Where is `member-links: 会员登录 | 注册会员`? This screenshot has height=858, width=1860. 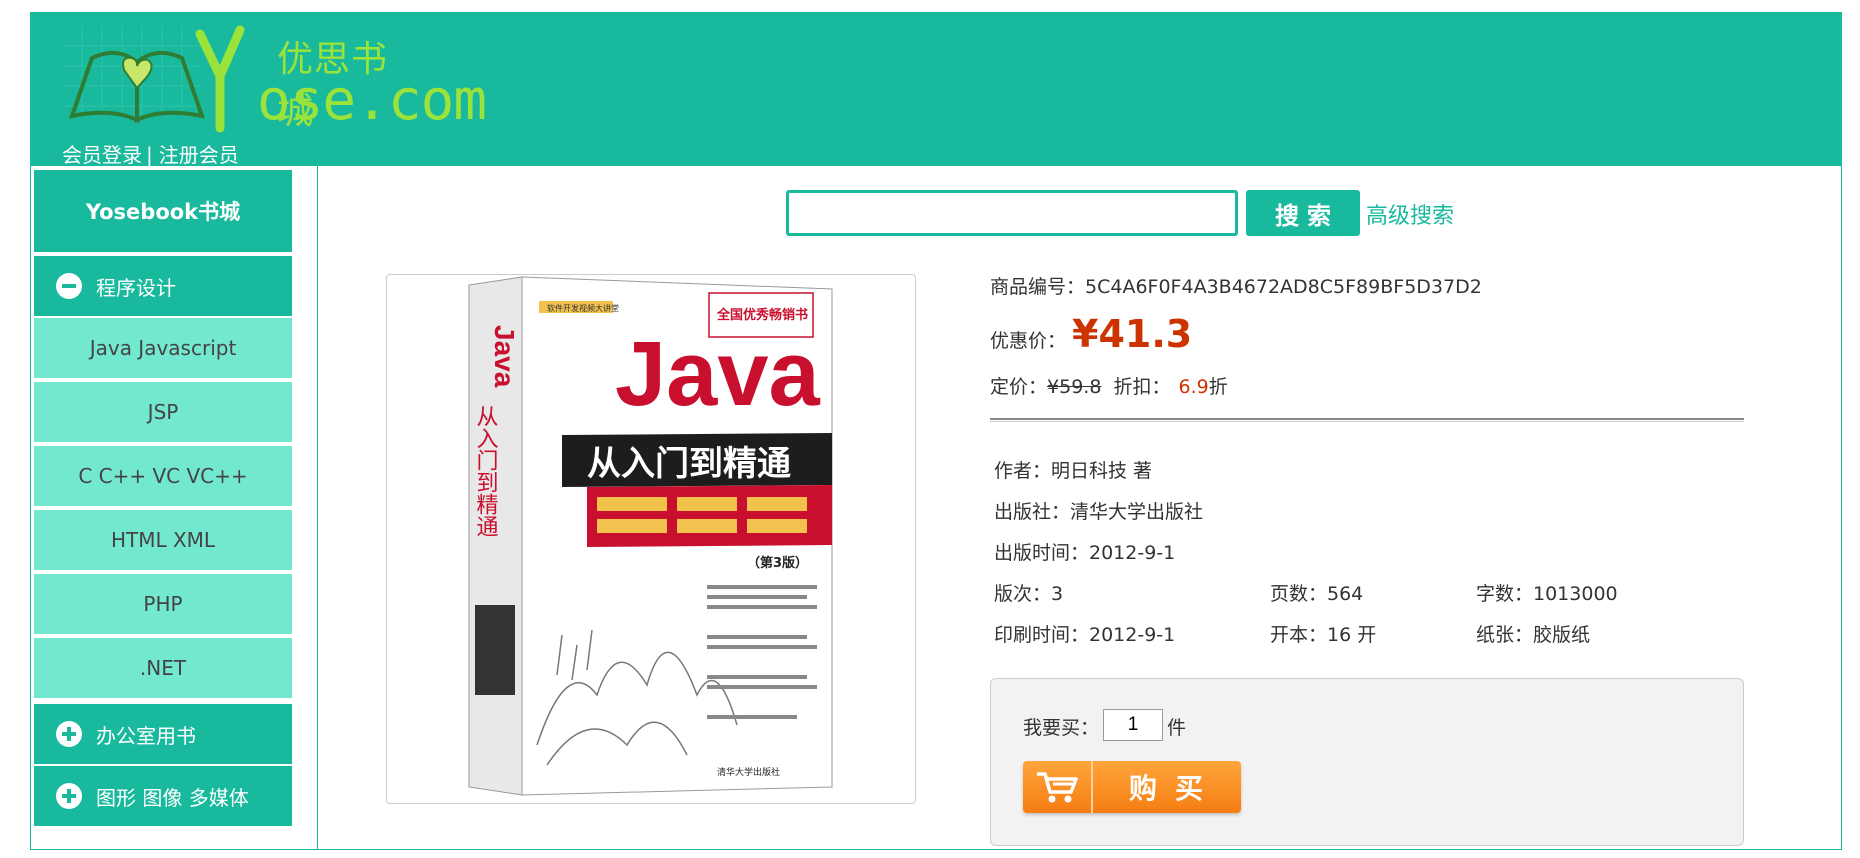 member-links: 会员登录 | 注册会员 is located at coordinates (150, 153).